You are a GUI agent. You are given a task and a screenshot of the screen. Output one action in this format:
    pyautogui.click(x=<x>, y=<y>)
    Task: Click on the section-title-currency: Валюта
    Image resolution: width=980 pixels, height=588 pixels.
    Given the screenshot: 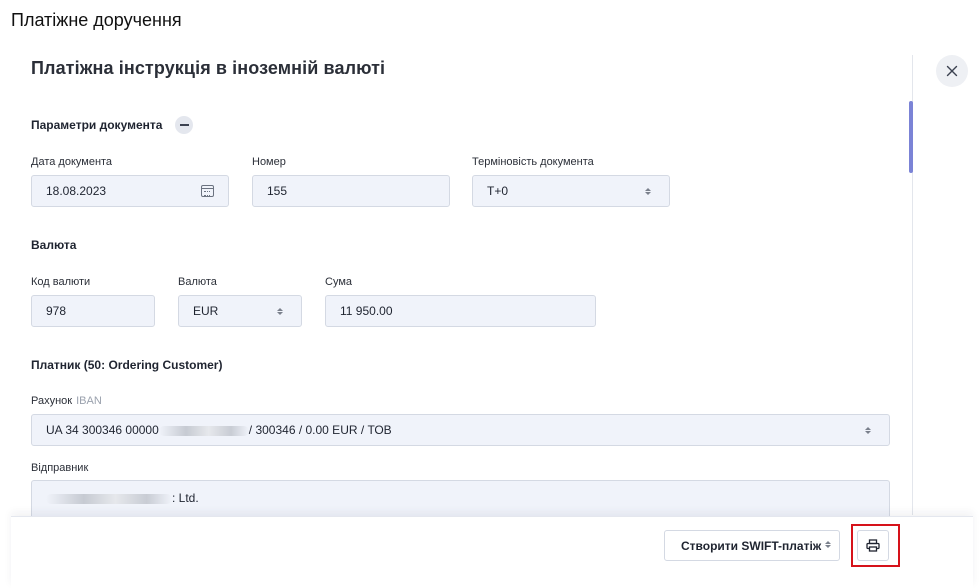 What is the action you would take?
    pyautogui.click(x=54, y=245)
    